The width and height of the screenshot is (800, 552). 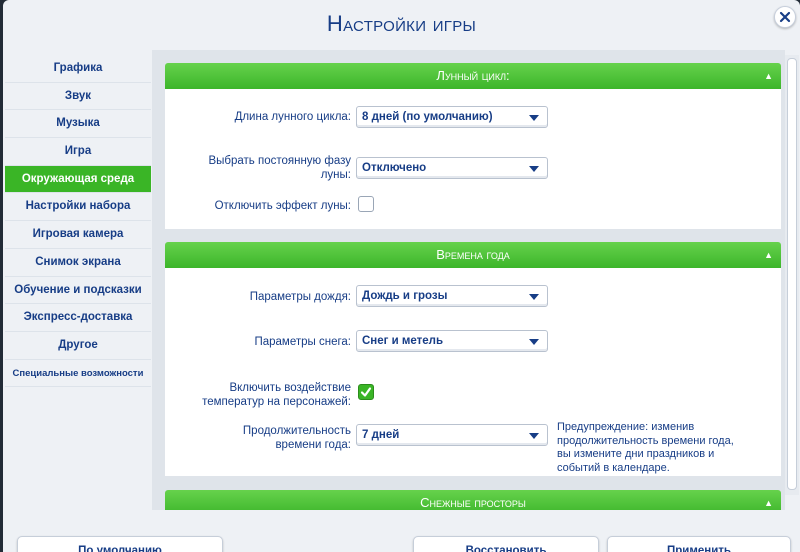 What do you see at coordinates (302, 342) in the screenshot?
I see `snow-label: Параметры снега:` at bounding box center [302, 342].